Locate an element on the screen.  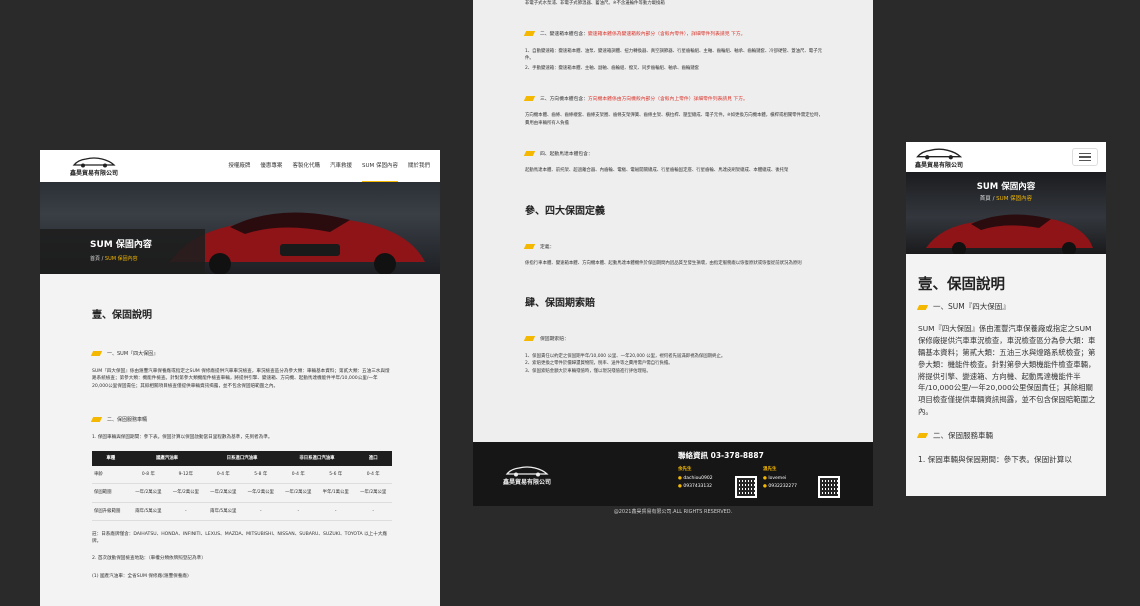
nav-item-sum-warranty: SUM 保固內容 is located at coordinates (379, 166).